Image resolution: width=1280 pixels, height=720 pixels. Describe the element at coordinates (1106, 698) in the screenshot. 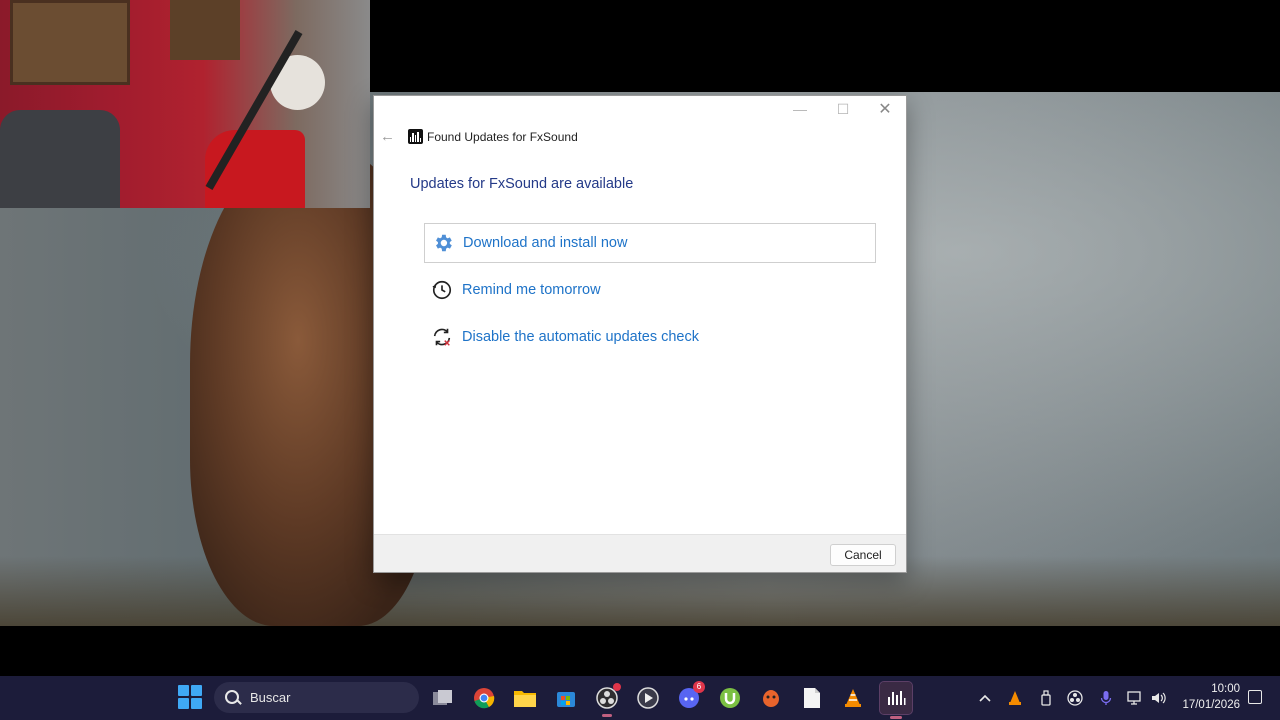

I see `microphone-icon` at that location.